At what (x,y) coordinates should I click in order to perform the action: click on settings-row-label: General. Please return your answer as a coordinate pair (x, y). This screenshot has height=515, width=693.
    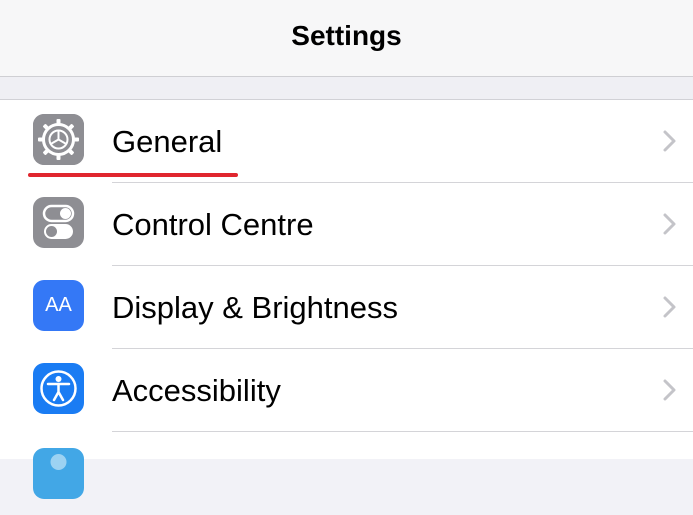
    Looking at the image, I should click on (167, 141).